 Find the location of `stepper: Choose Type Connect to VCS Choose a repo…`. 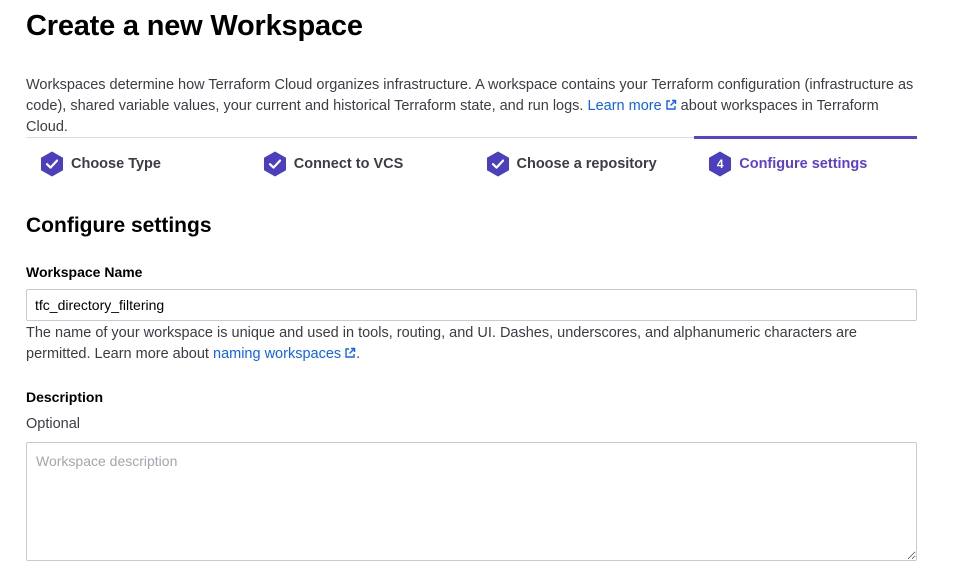

stepper: Choose Type Connect to VCS Choose a repo… is located at coordinates (471, 163).